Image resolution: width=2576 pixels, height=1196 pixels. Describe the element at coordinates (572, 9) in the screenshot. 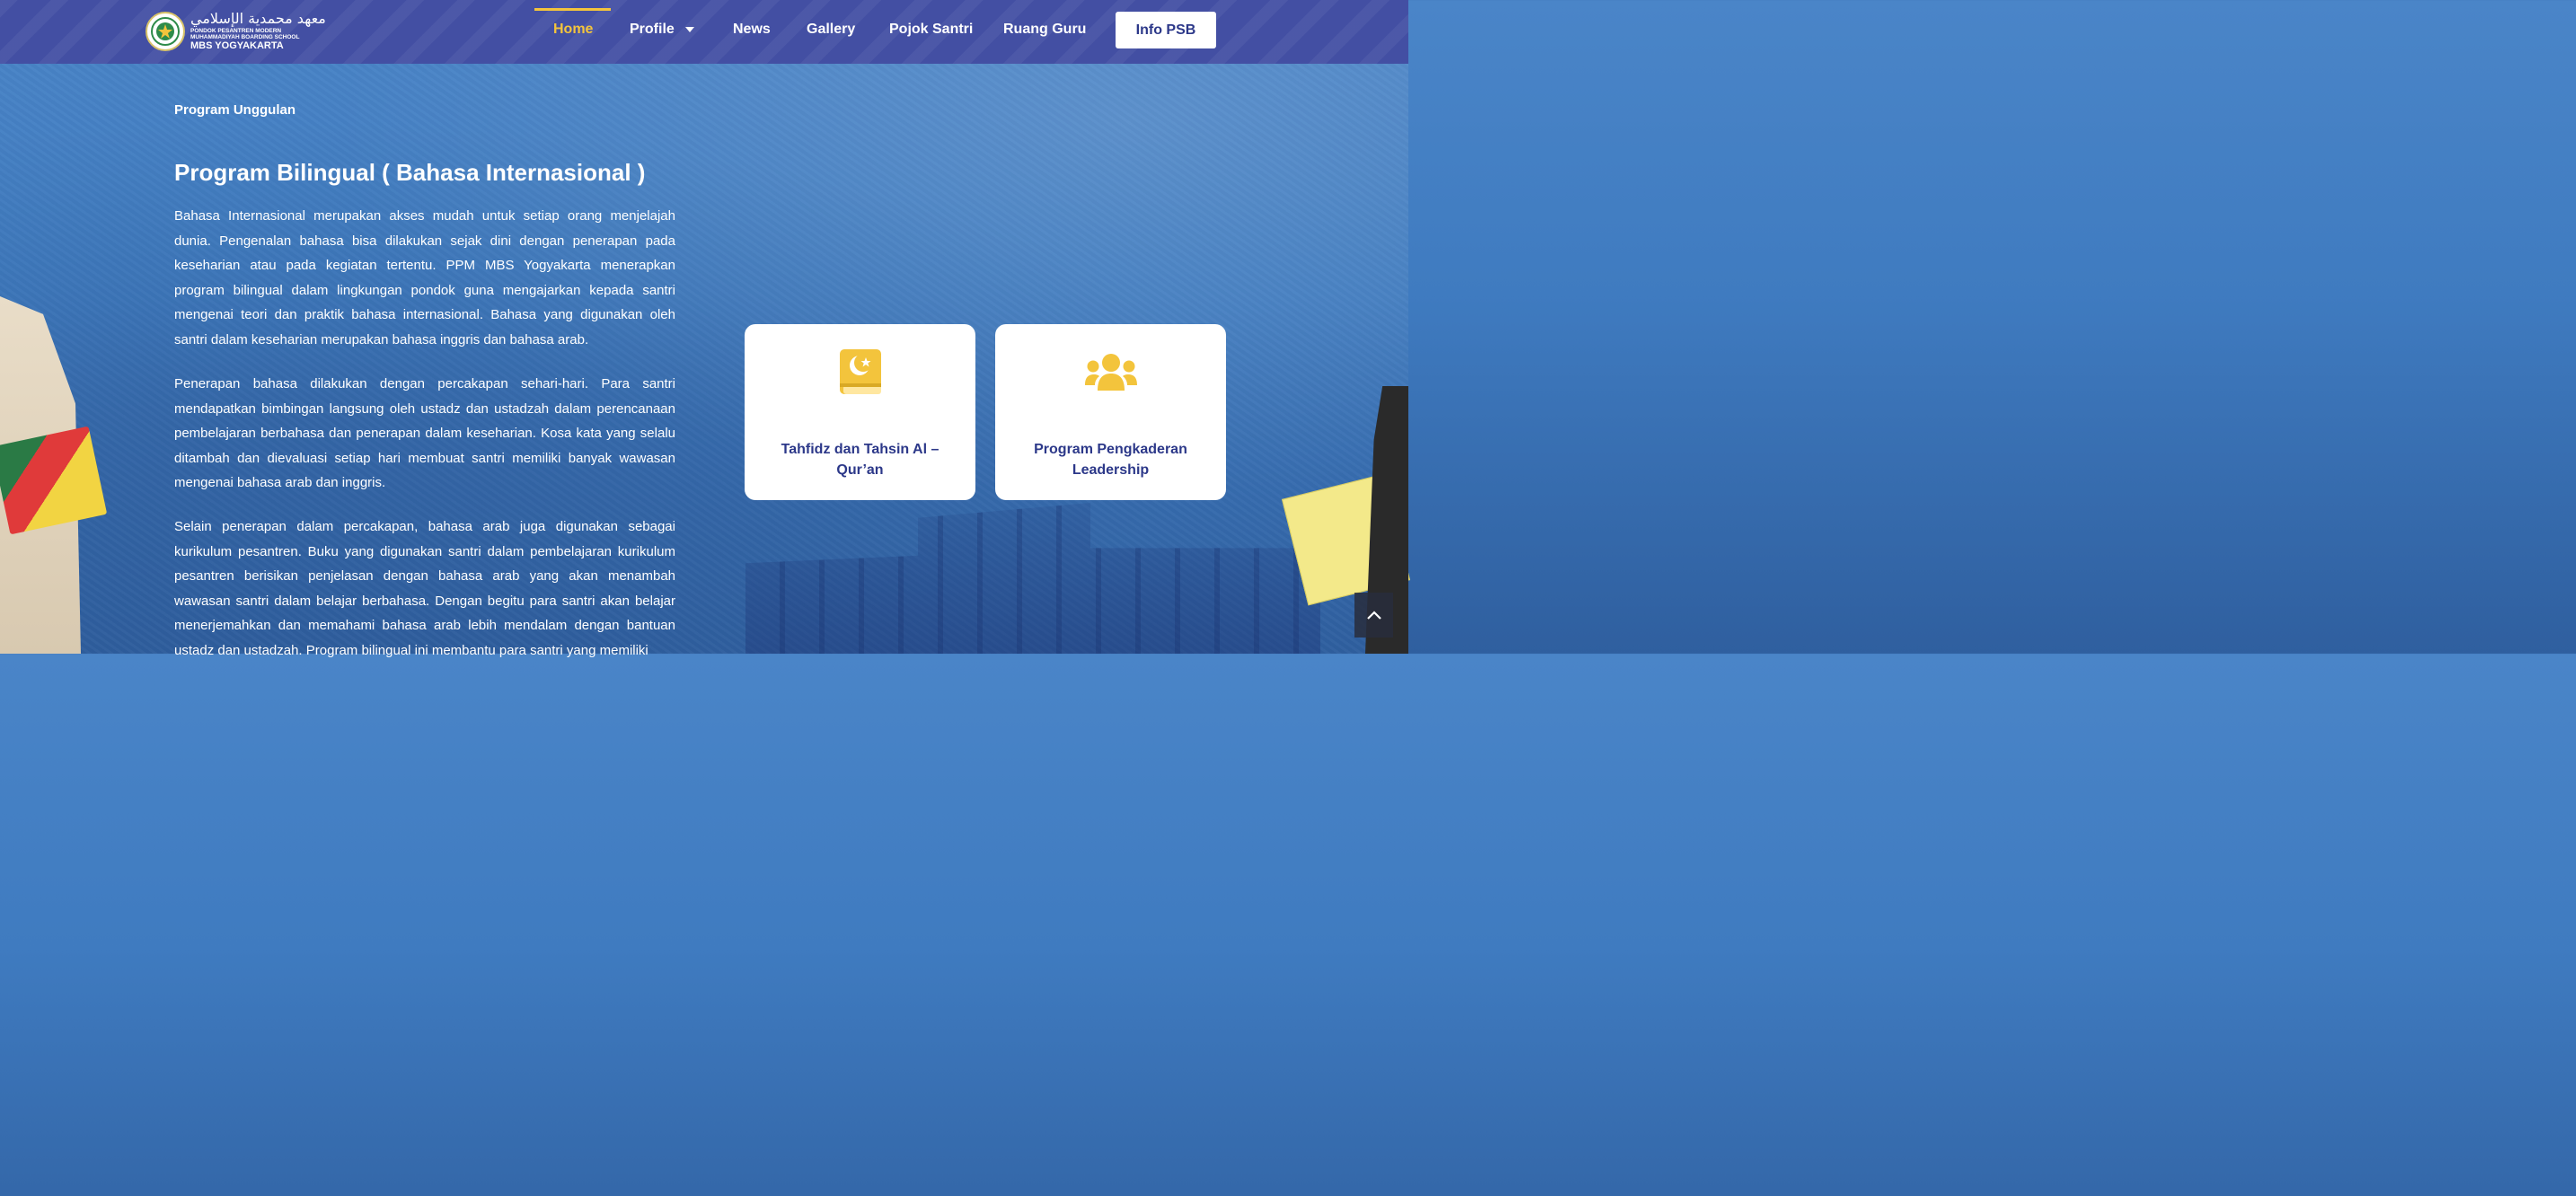

I see `nav-active-indicator` at that location.